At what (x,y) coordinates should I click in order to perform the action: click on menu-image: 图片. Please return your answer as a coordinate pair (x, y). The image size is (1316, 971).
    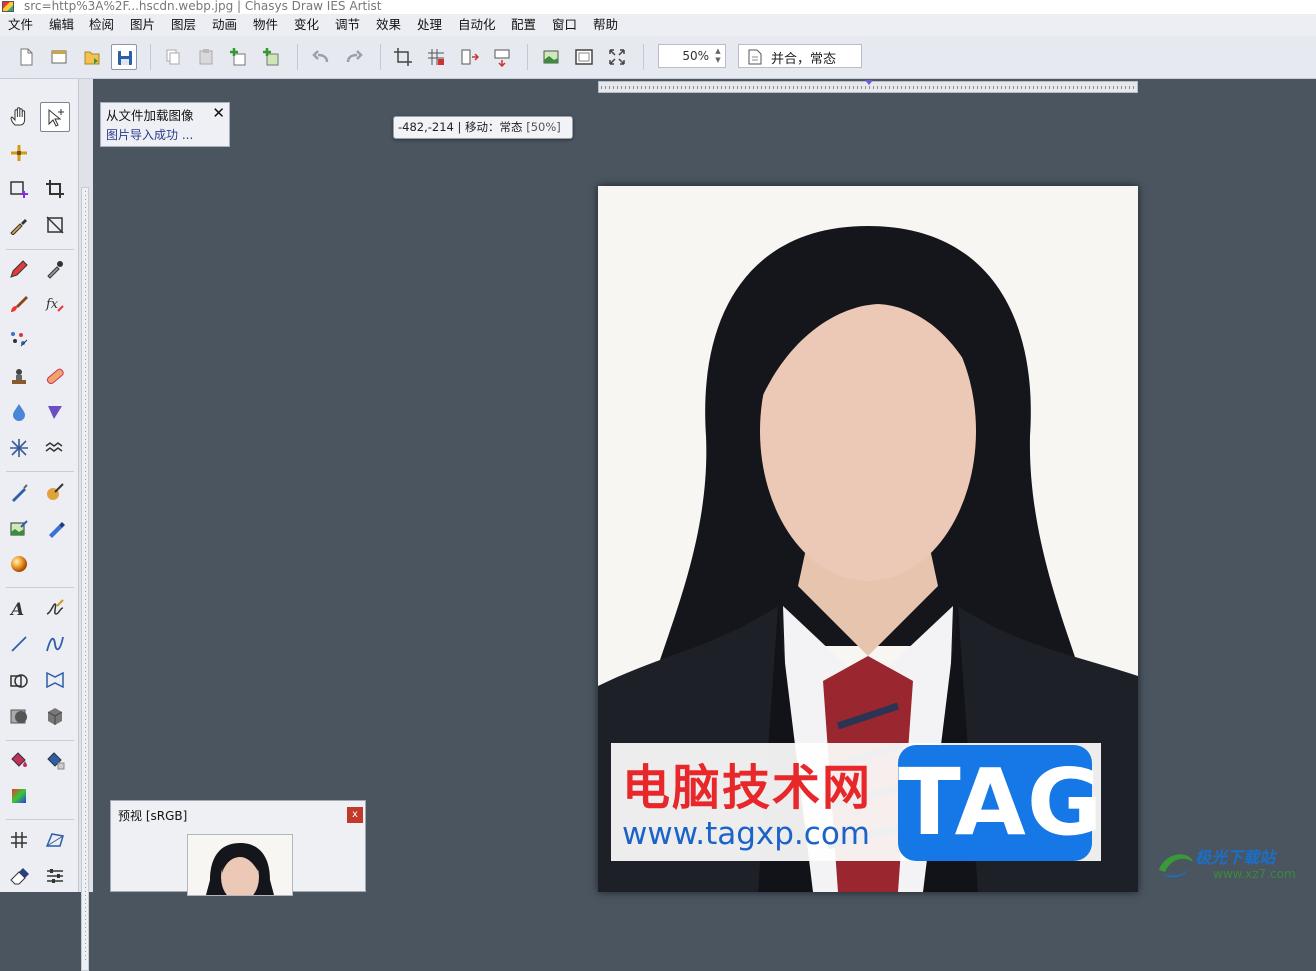
    Looking at the image, I should click on (142, 25).